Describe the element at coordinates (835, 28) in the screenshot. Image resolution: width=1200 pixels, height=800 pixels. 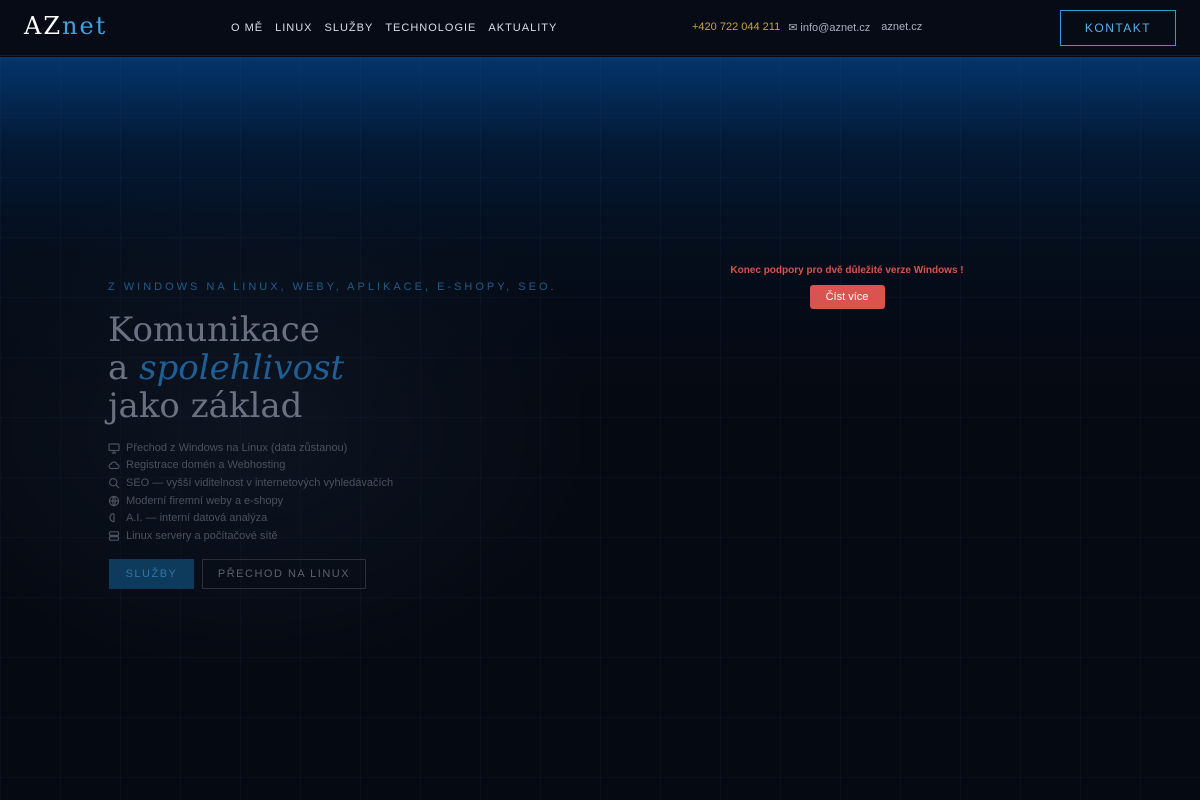
I see `email-address: info@aznet.cz` at that location.